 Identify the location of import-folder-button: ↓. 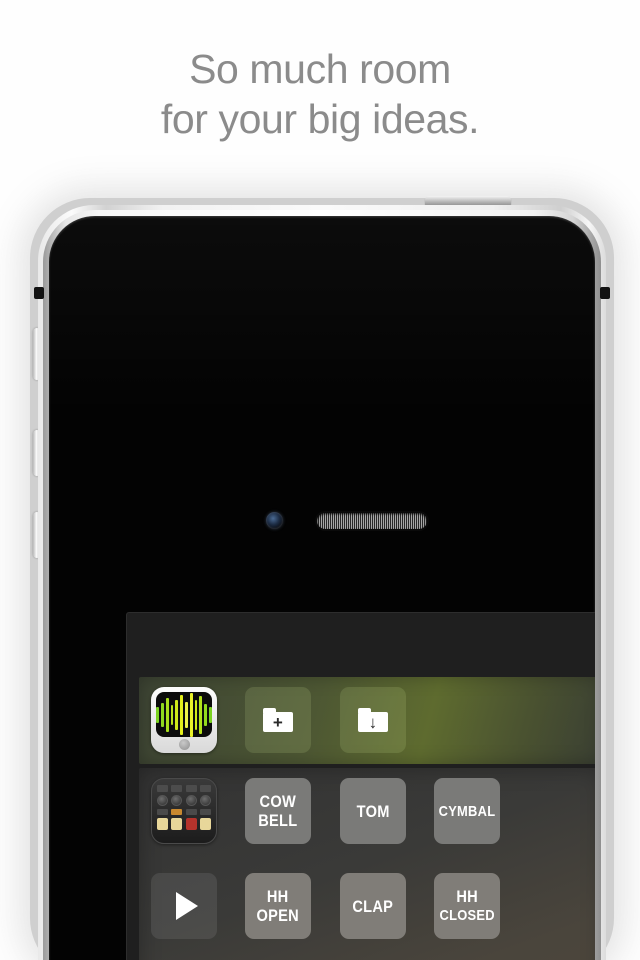
(373, 720).